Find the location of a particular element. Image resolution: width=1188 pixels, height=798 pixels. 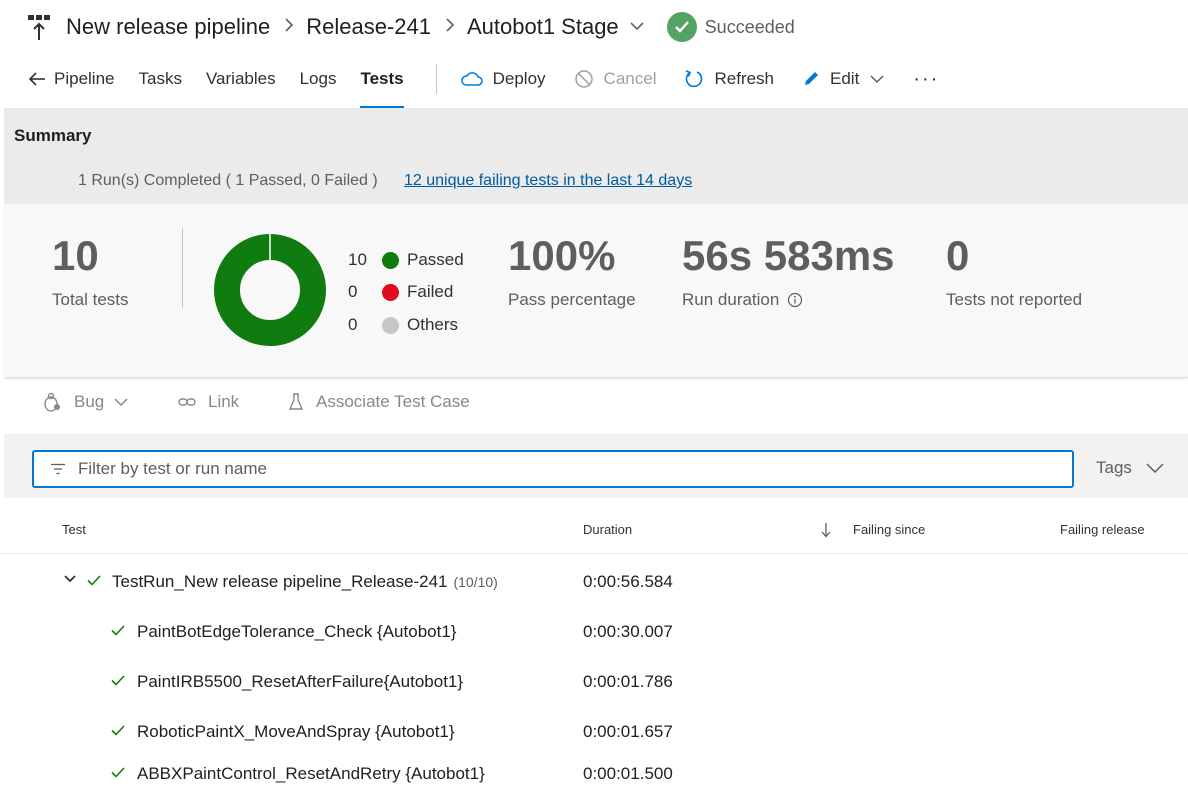

link-button: Link is located at coordinates (208, 402).